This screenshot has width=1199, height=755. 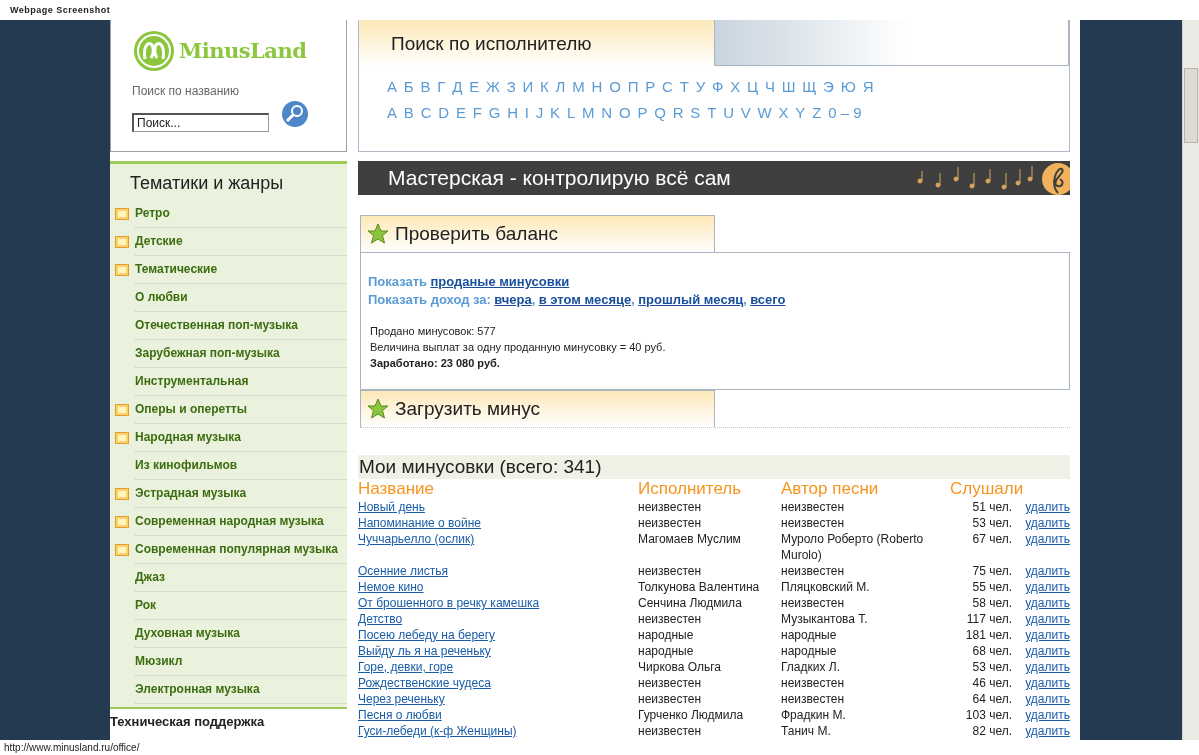 What do you see at coordinates (537, 233) in the screenshot?
I see `balance-tab: Проверить баланс` at bounding box center [537, 233].